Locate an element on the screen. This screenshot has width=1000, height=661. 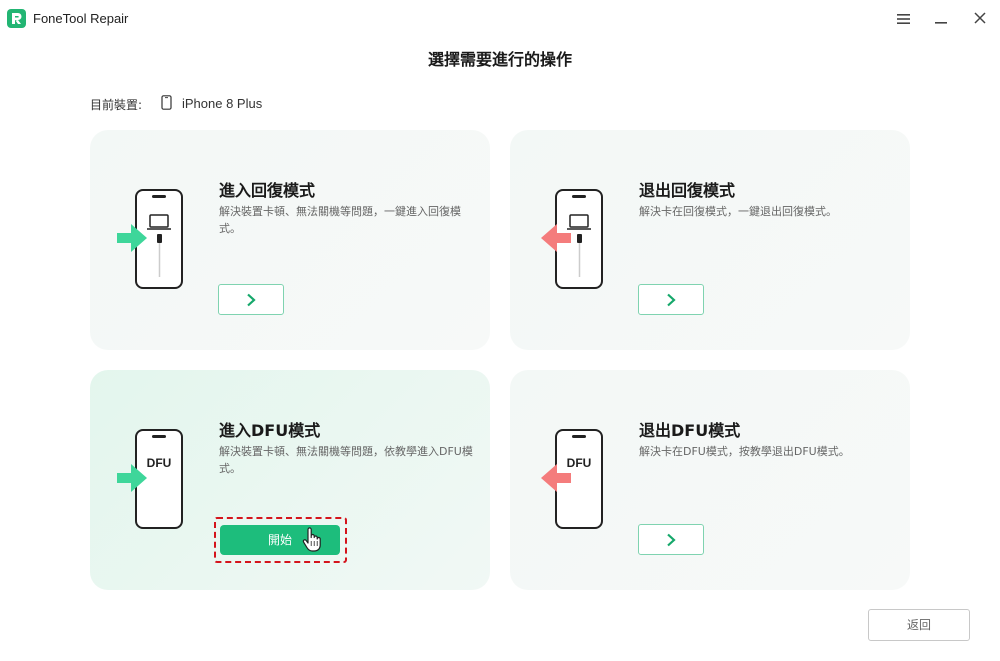
card-title: 進入回復模式 is located at coordinates (267, 190).